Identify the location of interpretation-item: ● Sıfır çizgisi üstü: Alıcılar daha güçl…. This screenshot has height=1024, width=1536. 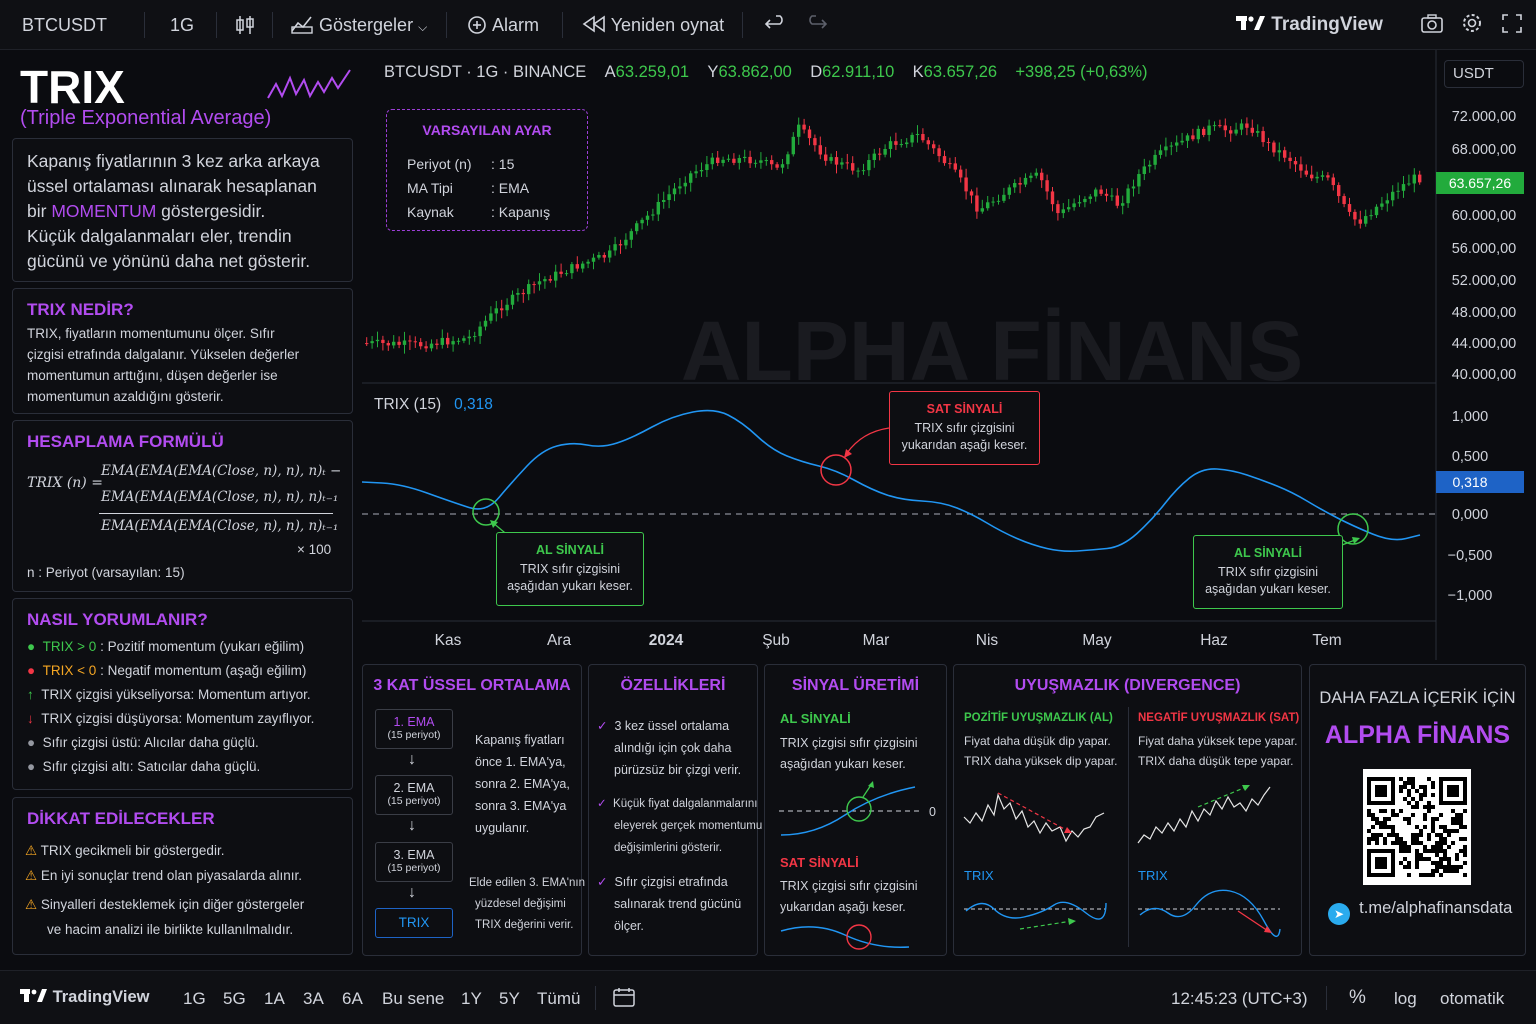
(143, 742).